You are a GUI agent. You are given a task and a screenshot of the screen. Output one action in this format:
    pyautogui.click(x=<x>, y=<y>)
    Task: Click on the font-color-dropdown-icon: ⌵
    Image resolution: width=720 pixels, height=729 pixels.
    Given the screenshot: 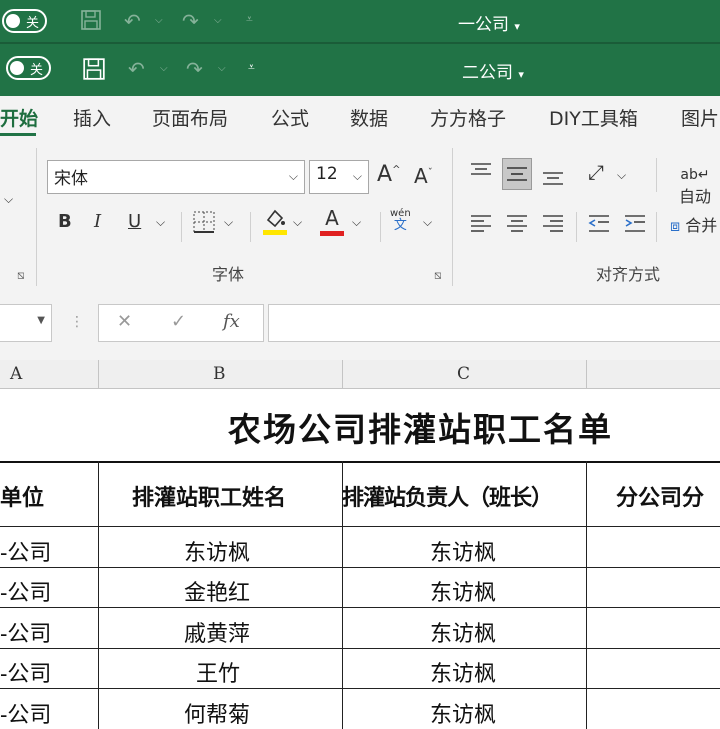 What is the action you would take?
    pyautogui.click(x=356, y=222)
    